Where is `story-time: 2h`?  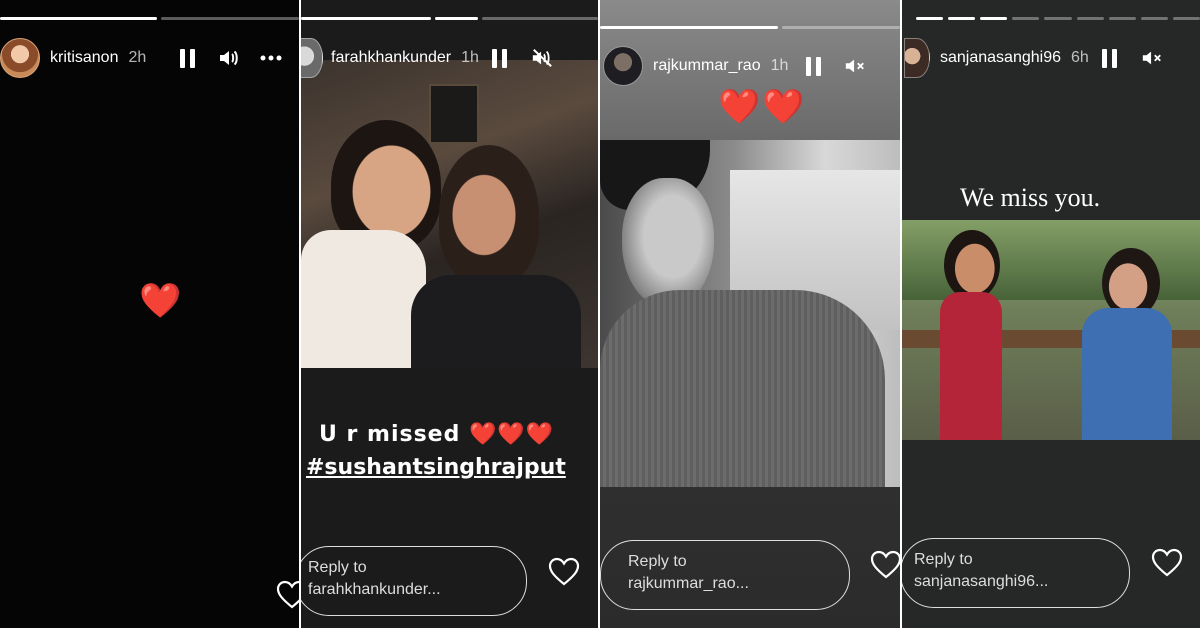
story-time: 2h is located at coordinates (137, 57).